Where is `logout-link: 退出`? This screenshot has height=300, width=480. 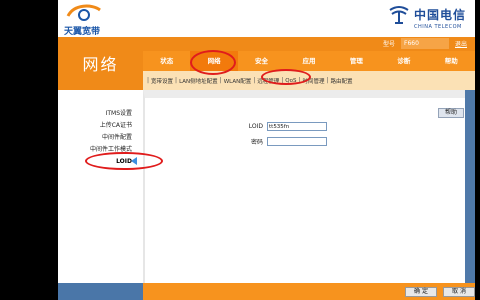 logout-link: 退出 is located at coordinates (461, 43).